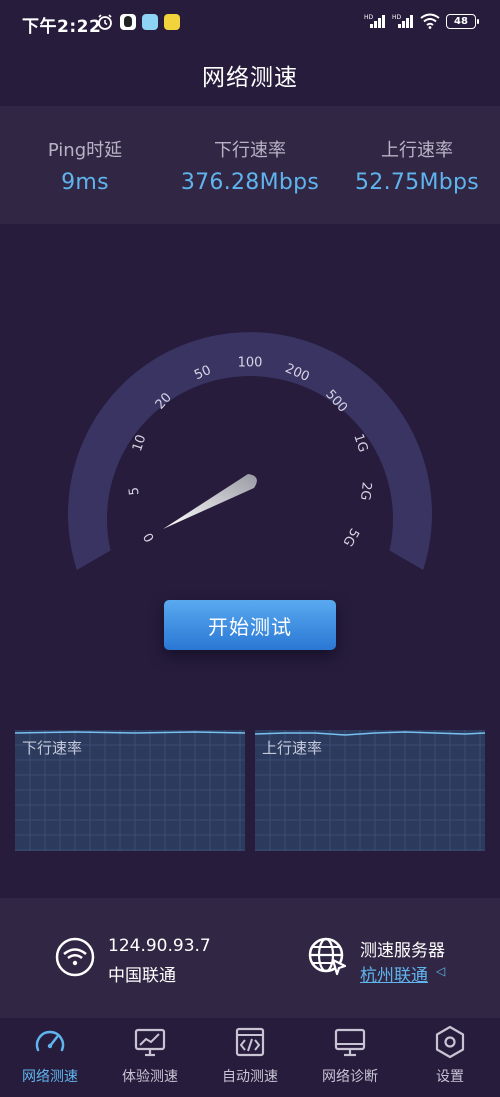  I want to click on bottom-tab-bar: 网络测速 体验测速 自动测速 网络诊断 设置, so click(250, 1057).